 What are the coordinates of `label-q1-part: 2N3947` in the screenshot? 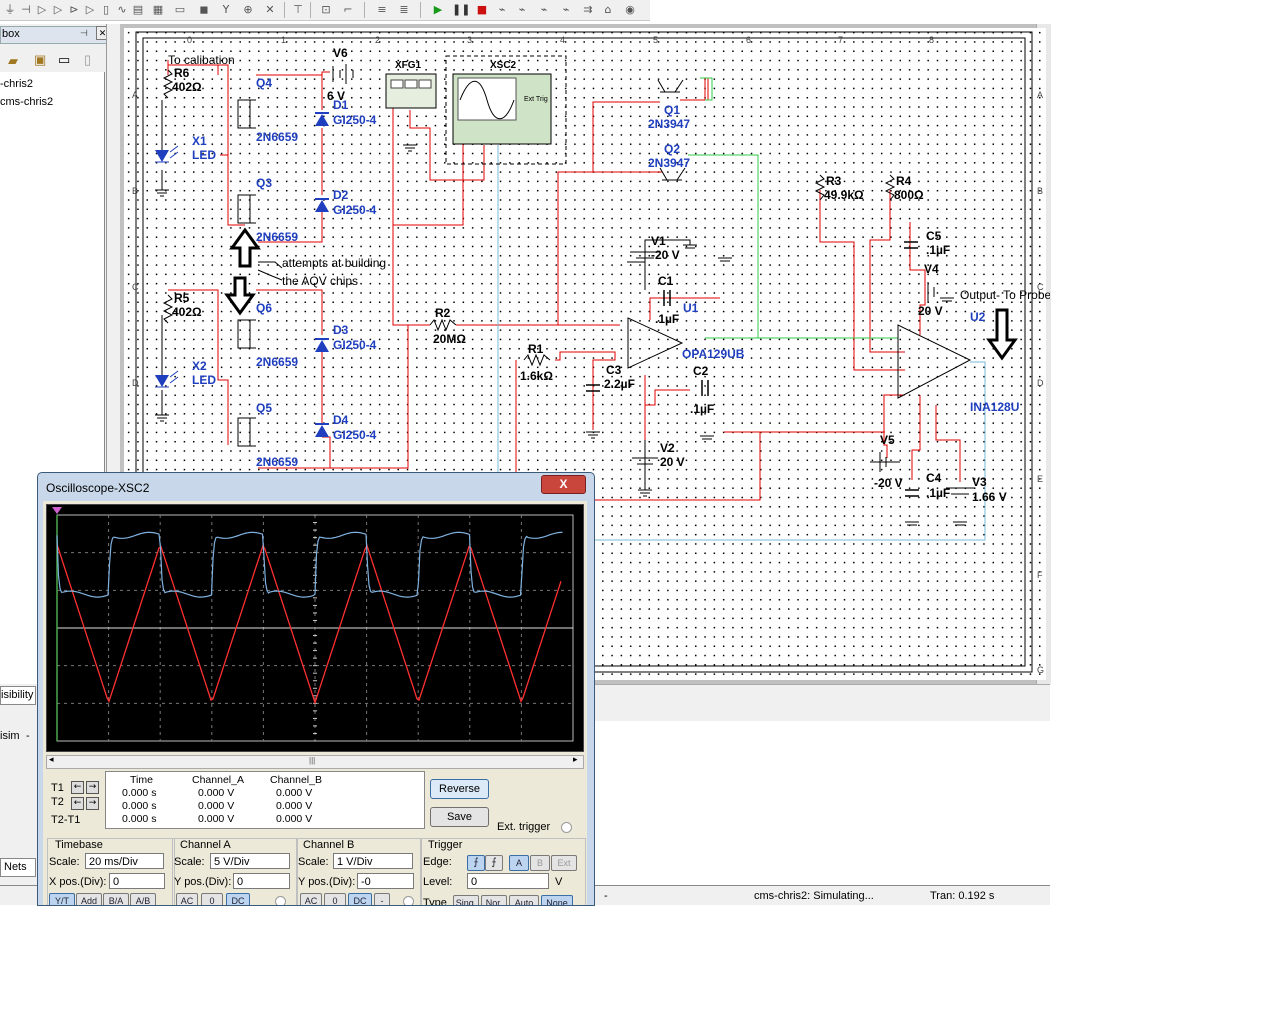 It's located at (669, 124).